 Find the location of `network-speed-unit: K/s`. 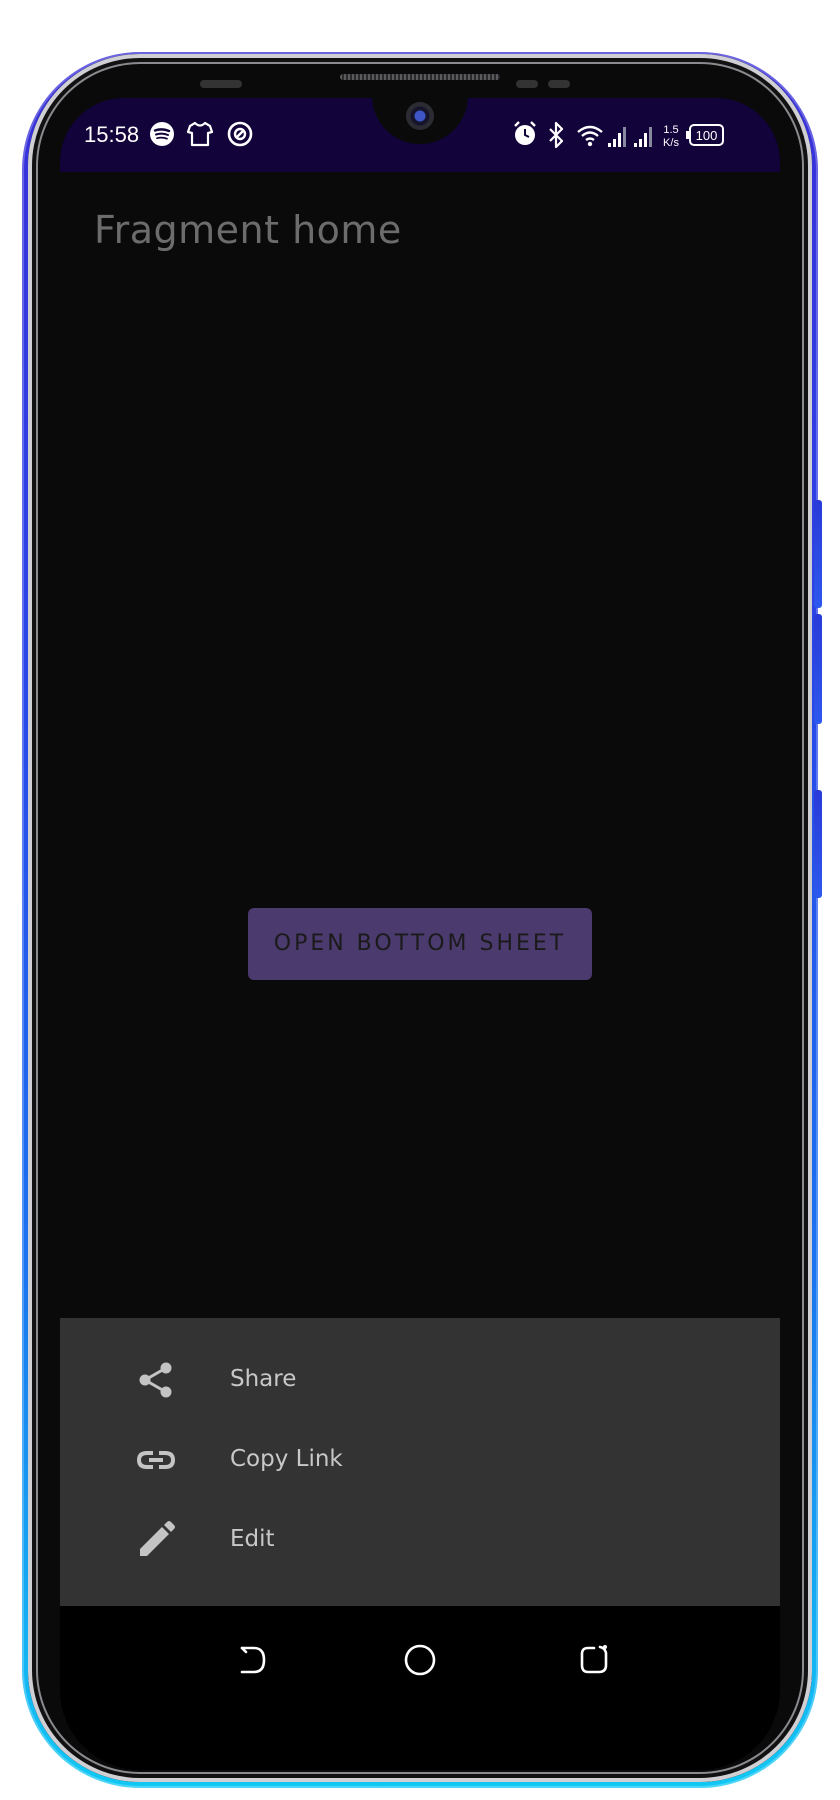

network-speed-unit: K/s is located at coordinates (671, 143).